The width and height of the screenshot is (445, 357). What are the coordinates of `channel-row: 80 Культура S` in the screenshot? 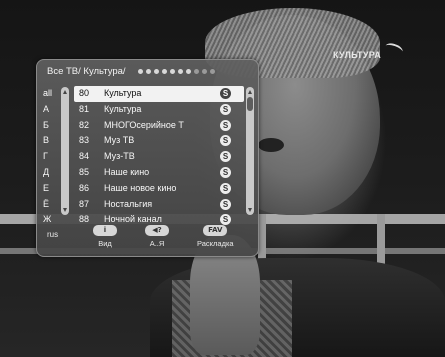 It's located at (159, 94).